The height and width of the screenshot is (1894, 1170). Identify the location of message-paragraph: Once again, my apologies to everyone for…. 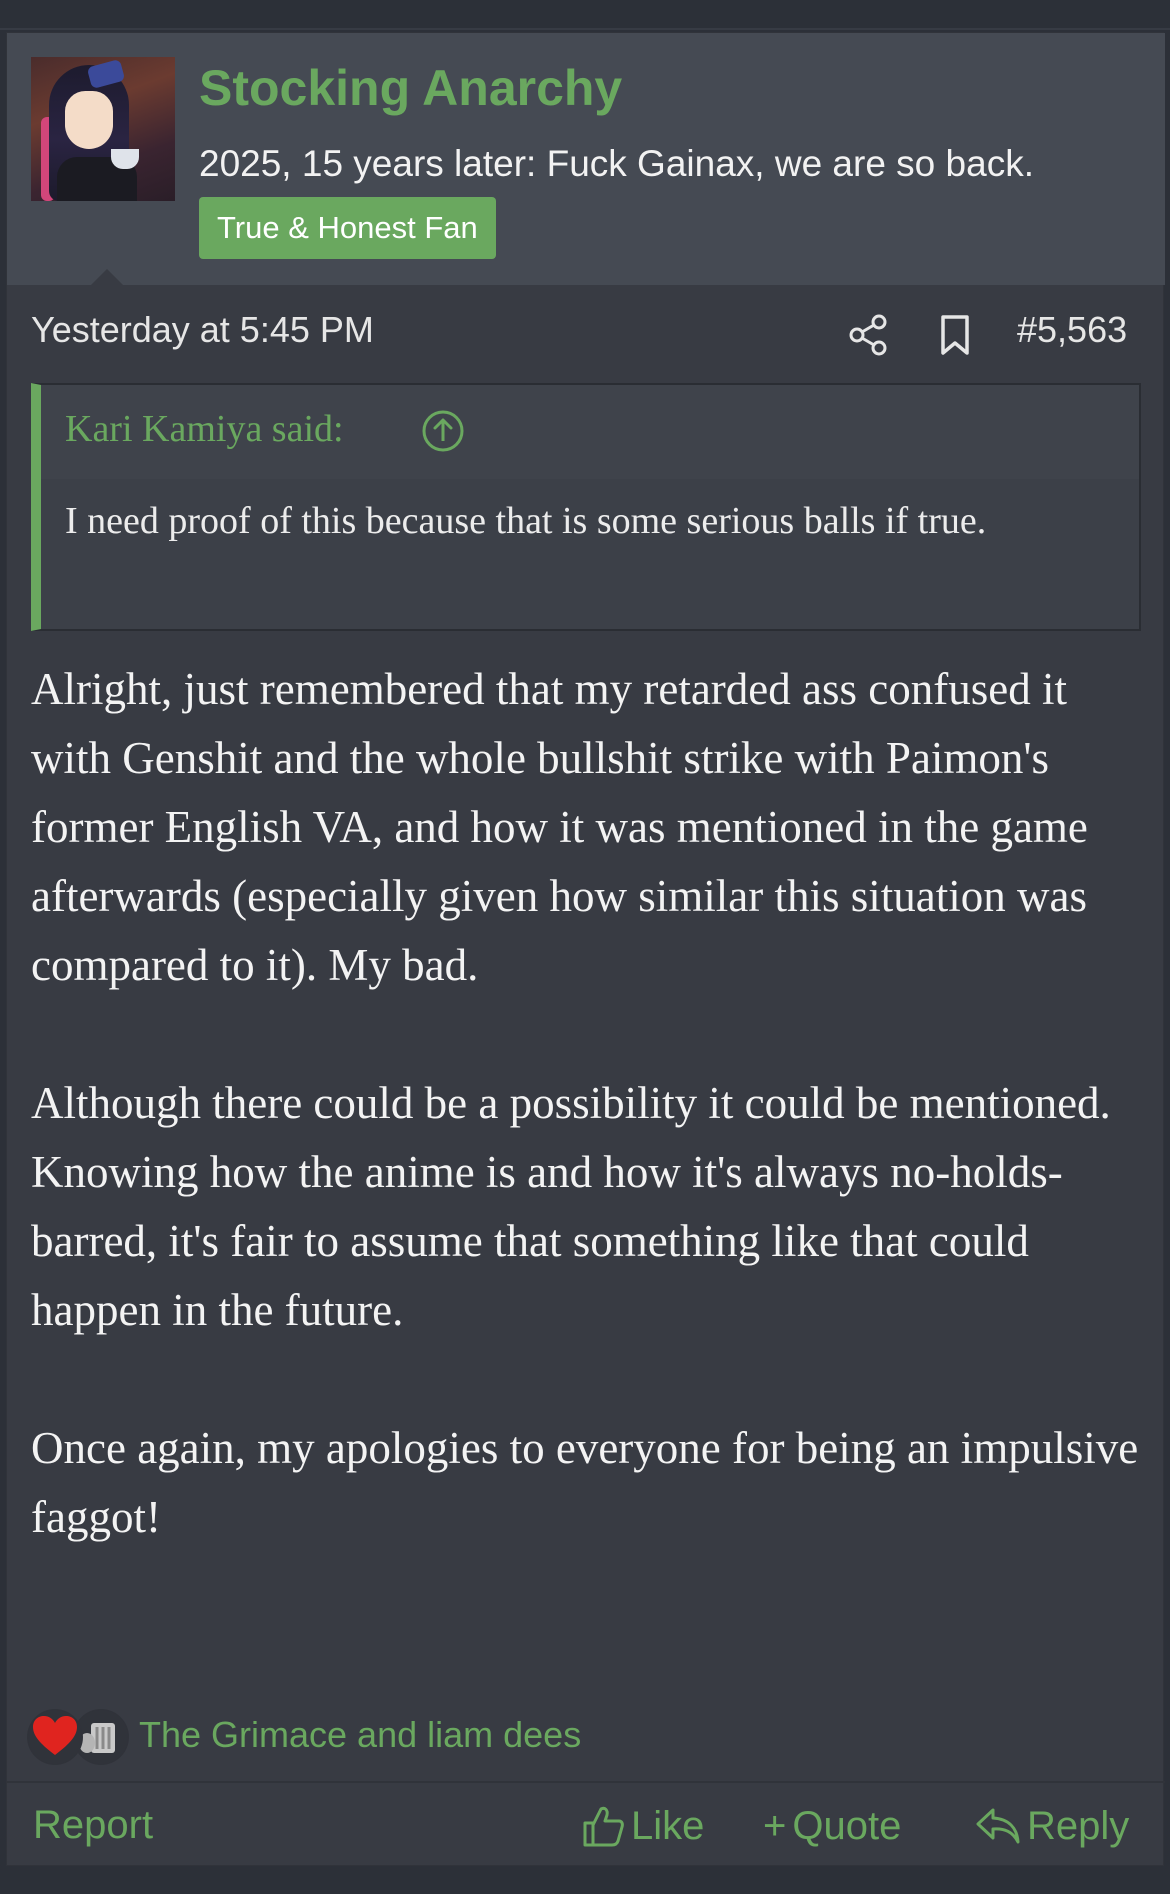
(585, 1482).